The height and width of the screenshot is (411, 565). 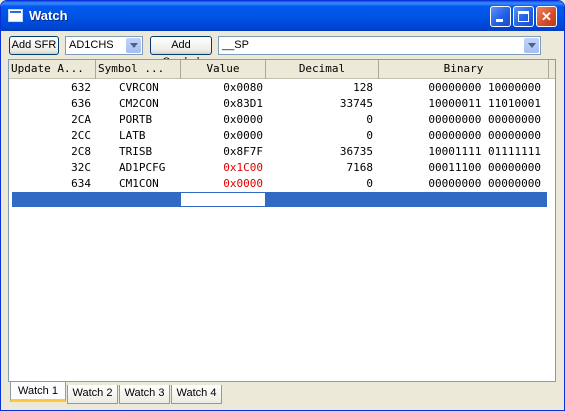 I want to click on sfr-select: AD1CHS, so click(x=104, y=45).